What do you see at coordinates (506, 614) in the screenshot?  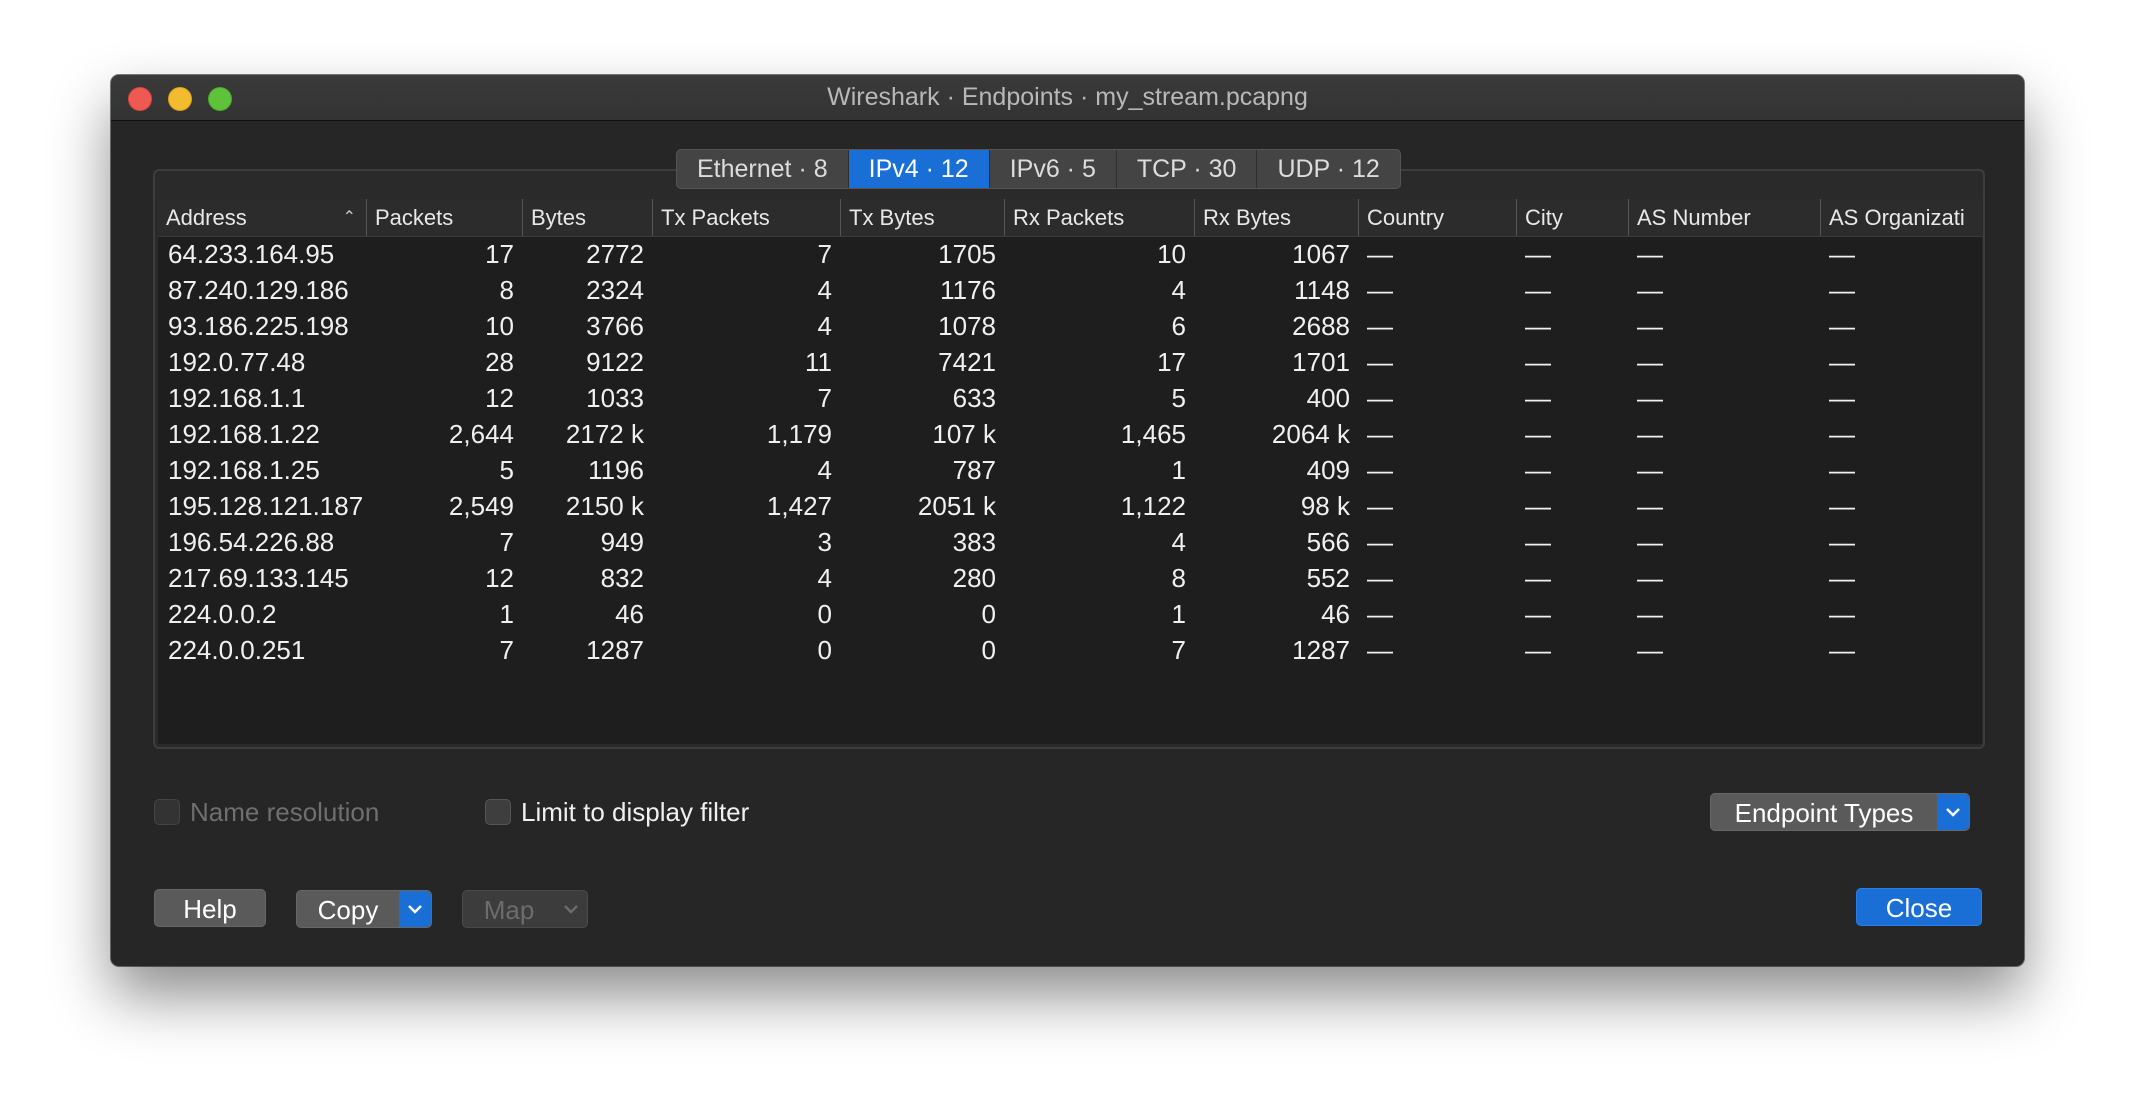 I see `cell-packets: 1` at bounding box center [506, 614].